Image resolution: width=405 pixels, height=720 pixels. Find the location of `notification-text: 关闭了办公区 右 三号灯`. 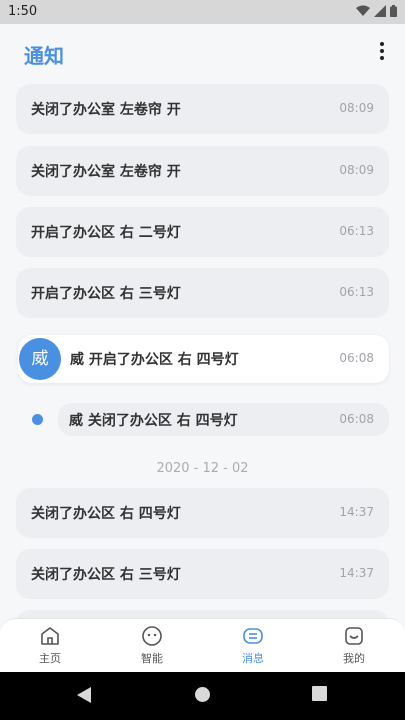

notification-text: 关闭了办公区 右 三号灯 is located at coordinates (106, 575).